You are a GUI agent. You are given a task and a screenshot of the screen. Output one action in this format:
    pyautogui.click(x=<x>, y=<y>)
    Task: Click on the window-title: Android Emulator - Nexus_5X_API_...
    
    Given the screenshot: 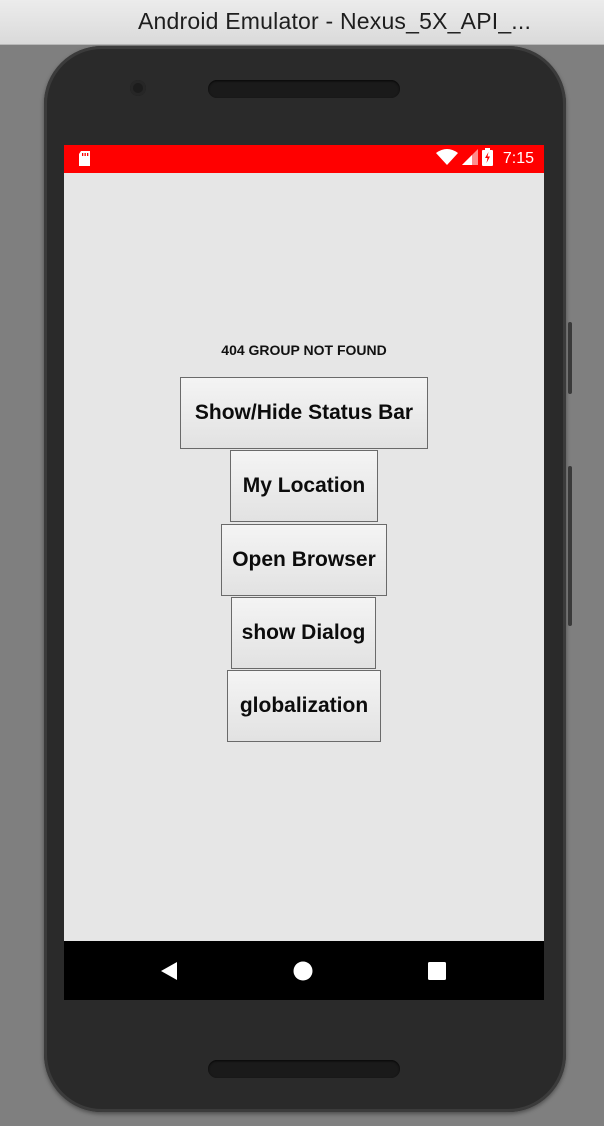 What is the action you would take?
    pyautogui.click(x=335, y=21)
    